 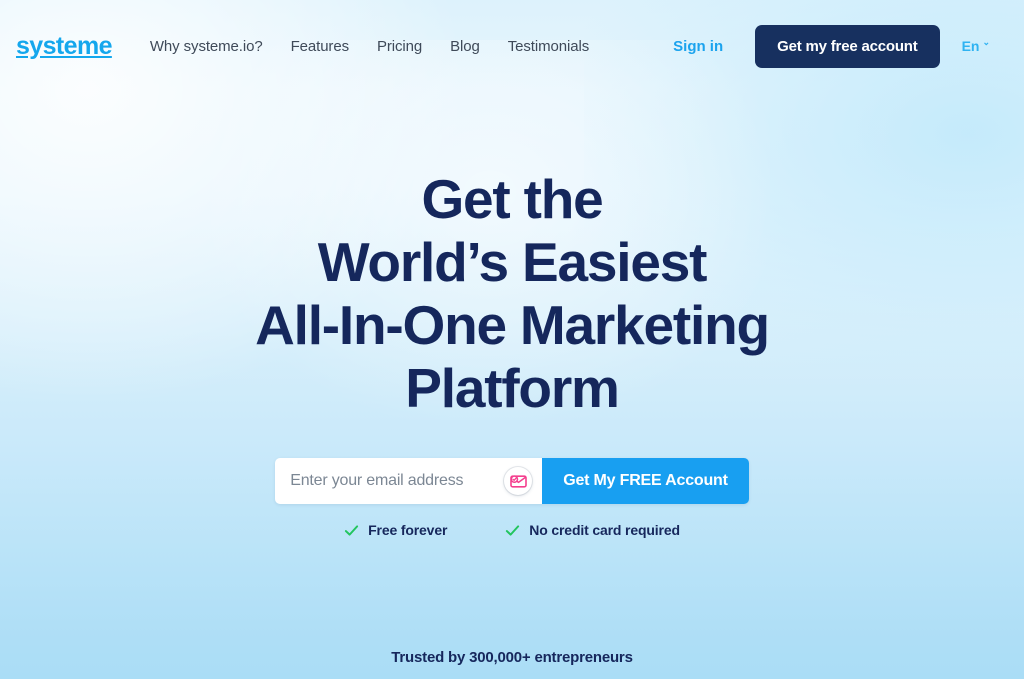 I want to click on nav-item-pricing: Pricing, so click(x=399, y=46).